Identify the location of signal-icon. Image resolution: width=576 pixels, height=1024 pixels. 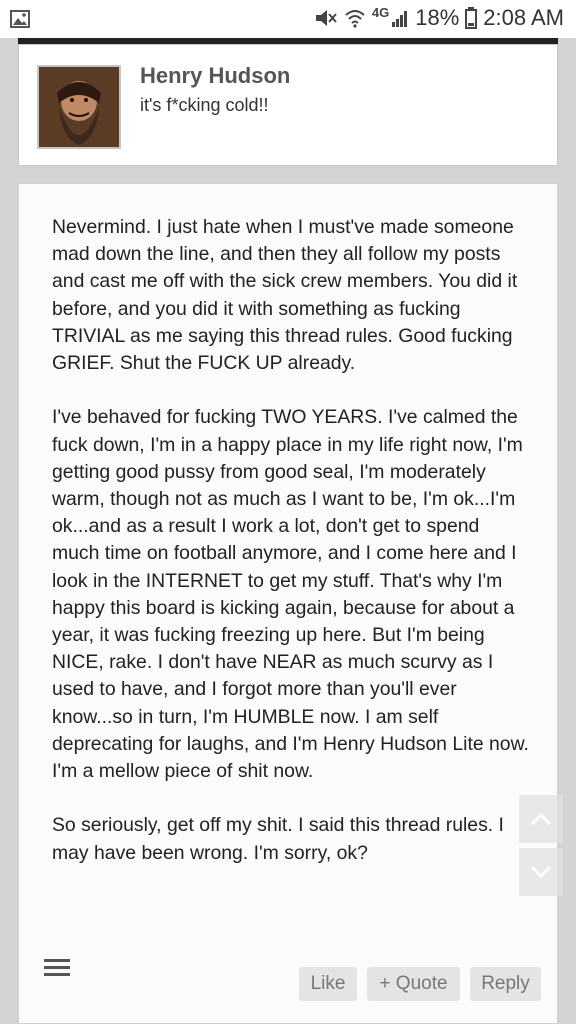
(400, 19).